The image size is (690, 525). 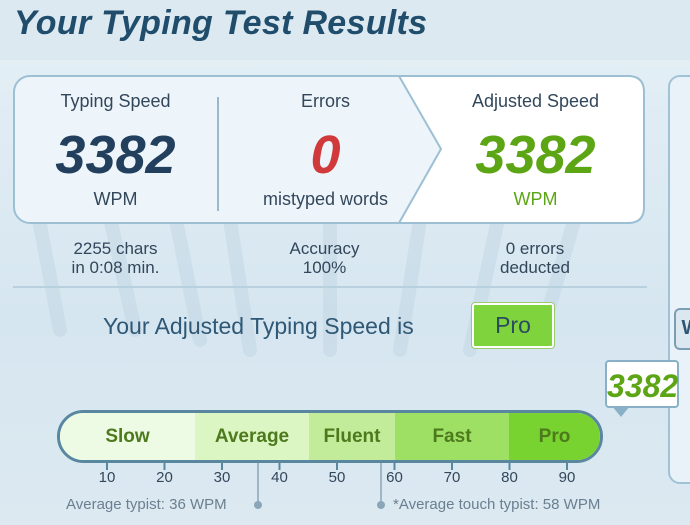 What do you see at coordinates (221, 23) in the screenshot?
I see `page-title: Your Typing Test Results` at bounding box center [221, 23].